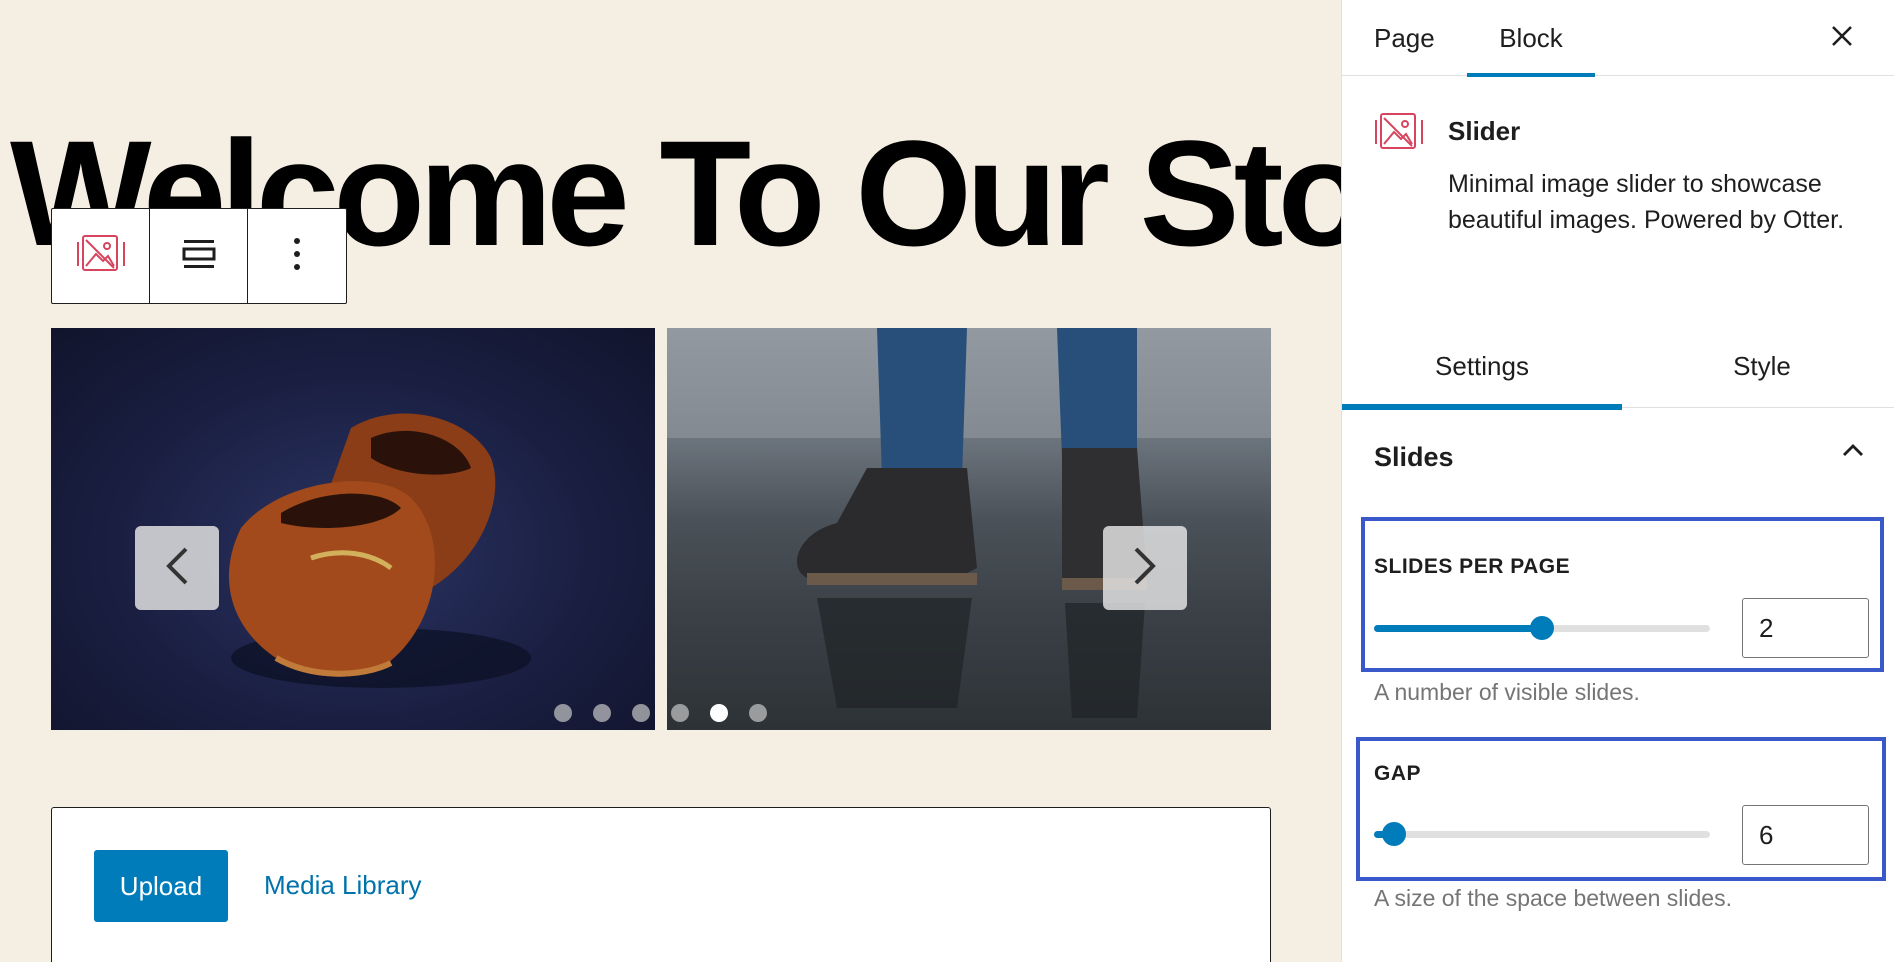 The image size is (1894, 962). I want to click on slider-next-button, so click(1145, 568).